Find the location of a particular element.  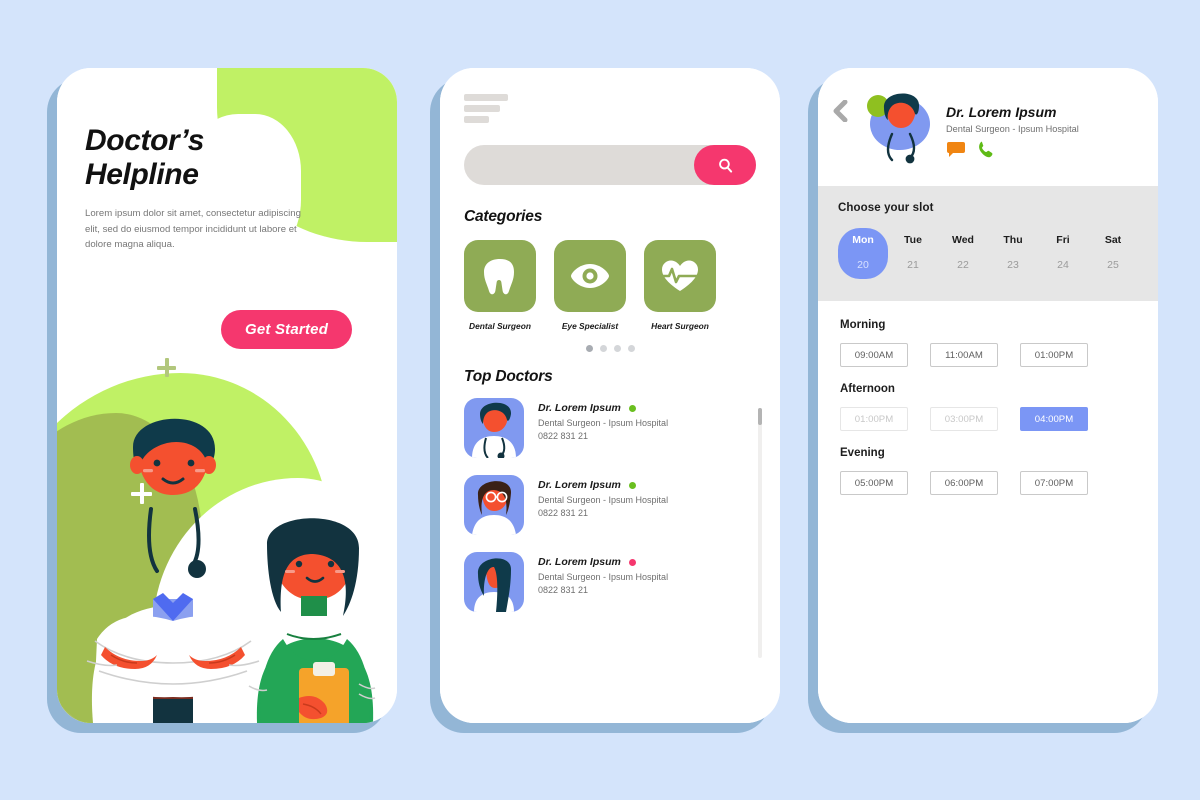

eye-icon is located at coordinates (590, 276).